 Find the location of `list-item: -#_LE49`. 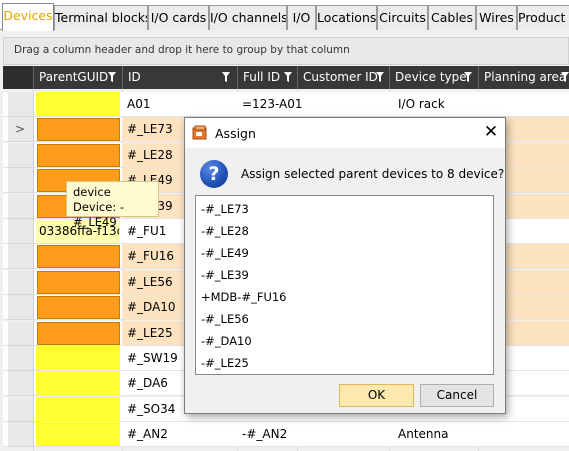

list-item: -#_LE49 is located at coordinates (225, 253).